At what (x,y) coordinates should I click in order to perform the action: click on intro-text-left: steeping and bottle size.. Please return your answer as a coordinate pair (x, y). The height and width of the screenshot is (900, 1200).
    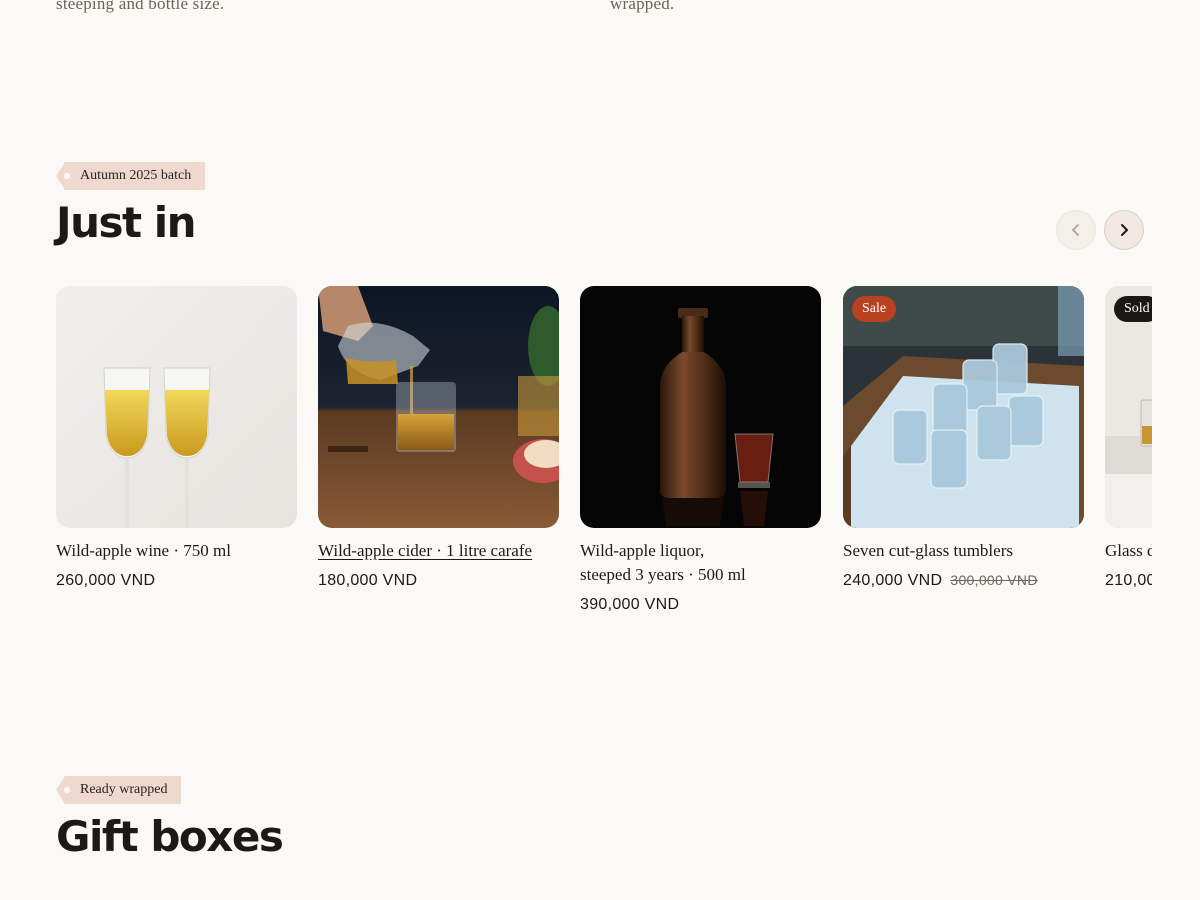
    Looking at the image, I should click on (140, 6).